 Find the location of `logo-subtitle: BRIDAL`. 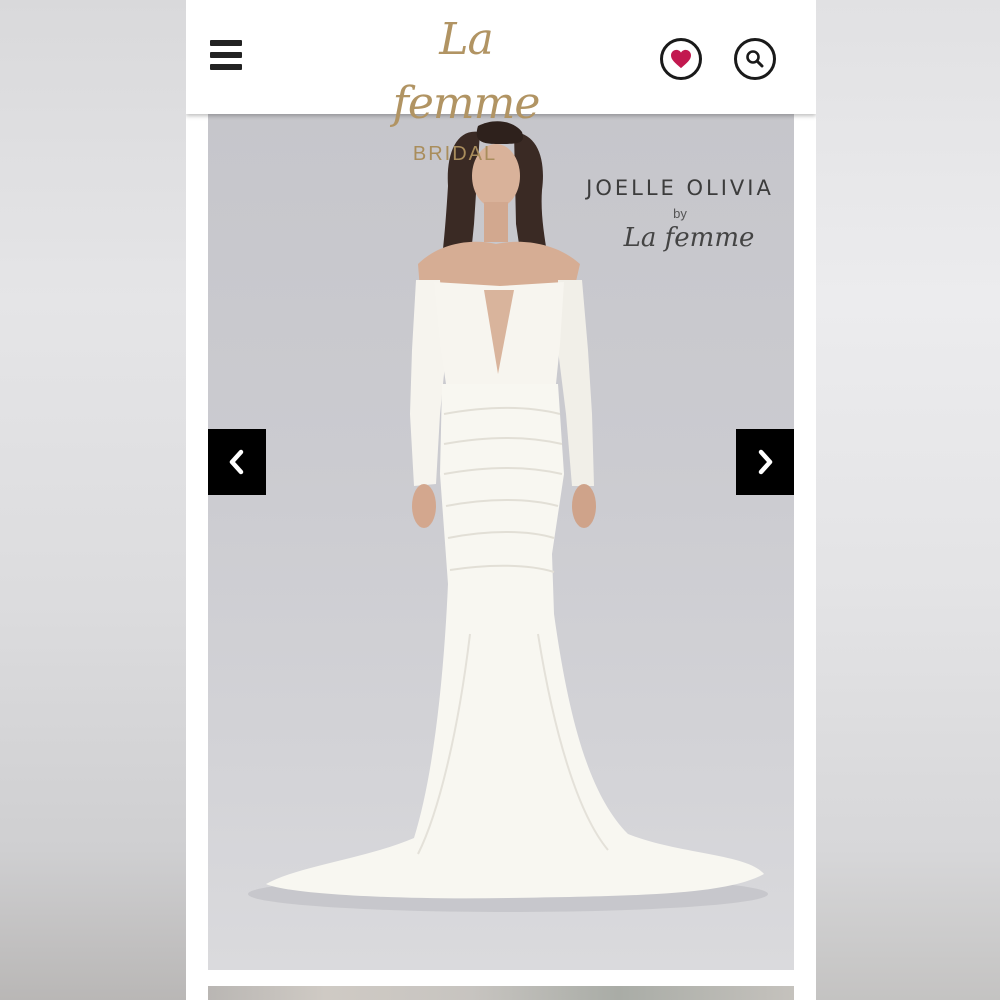

logo-subtitle: BRIDAL is located at coordinates (455, 154).